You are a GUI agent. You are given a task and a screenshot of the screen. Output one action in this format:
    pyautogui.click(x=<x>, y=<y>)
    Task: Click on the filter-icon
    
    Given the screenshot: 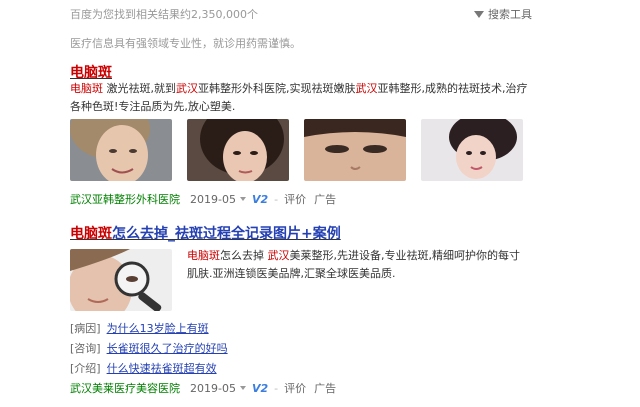 What is the action you would take?
    pyautogui.click(x=479, y=14)
    